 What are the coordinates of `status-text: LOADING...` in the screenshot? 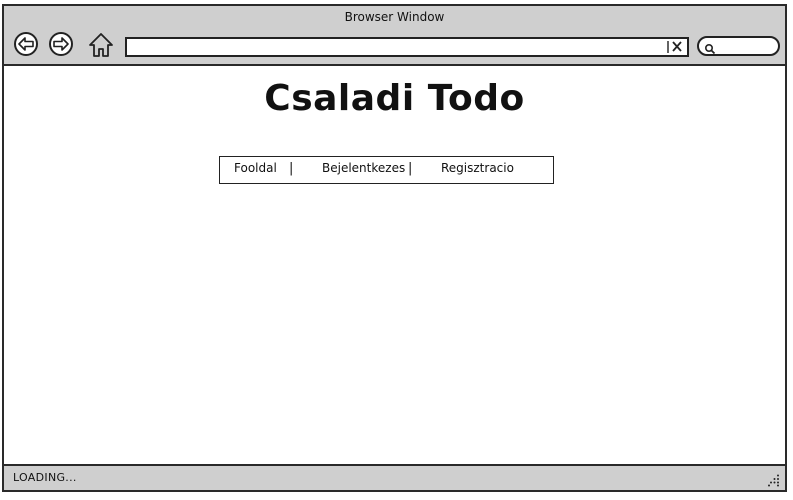 It's located at (45, 477).